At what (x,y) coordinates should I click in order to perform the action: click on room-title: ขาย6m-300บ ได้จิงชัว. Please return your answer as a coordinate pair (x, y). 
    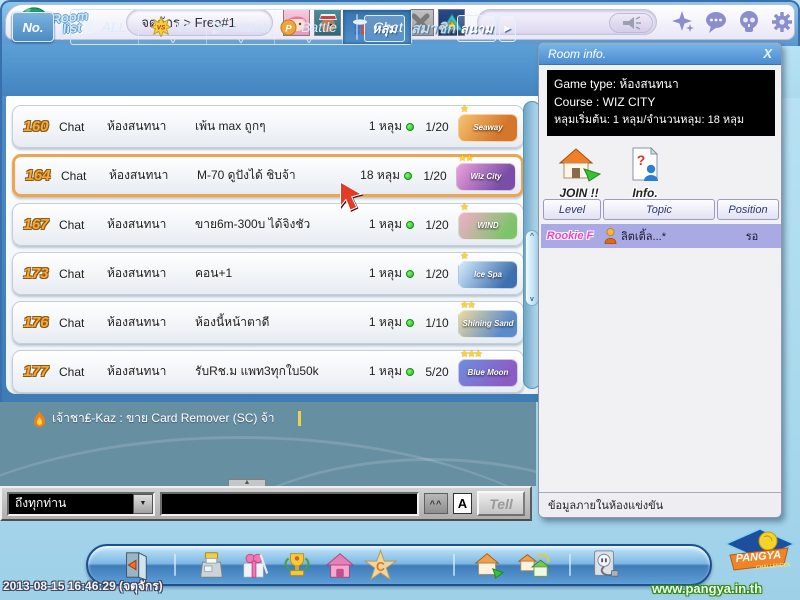
    Looking at the image, I should click on (253, 224).